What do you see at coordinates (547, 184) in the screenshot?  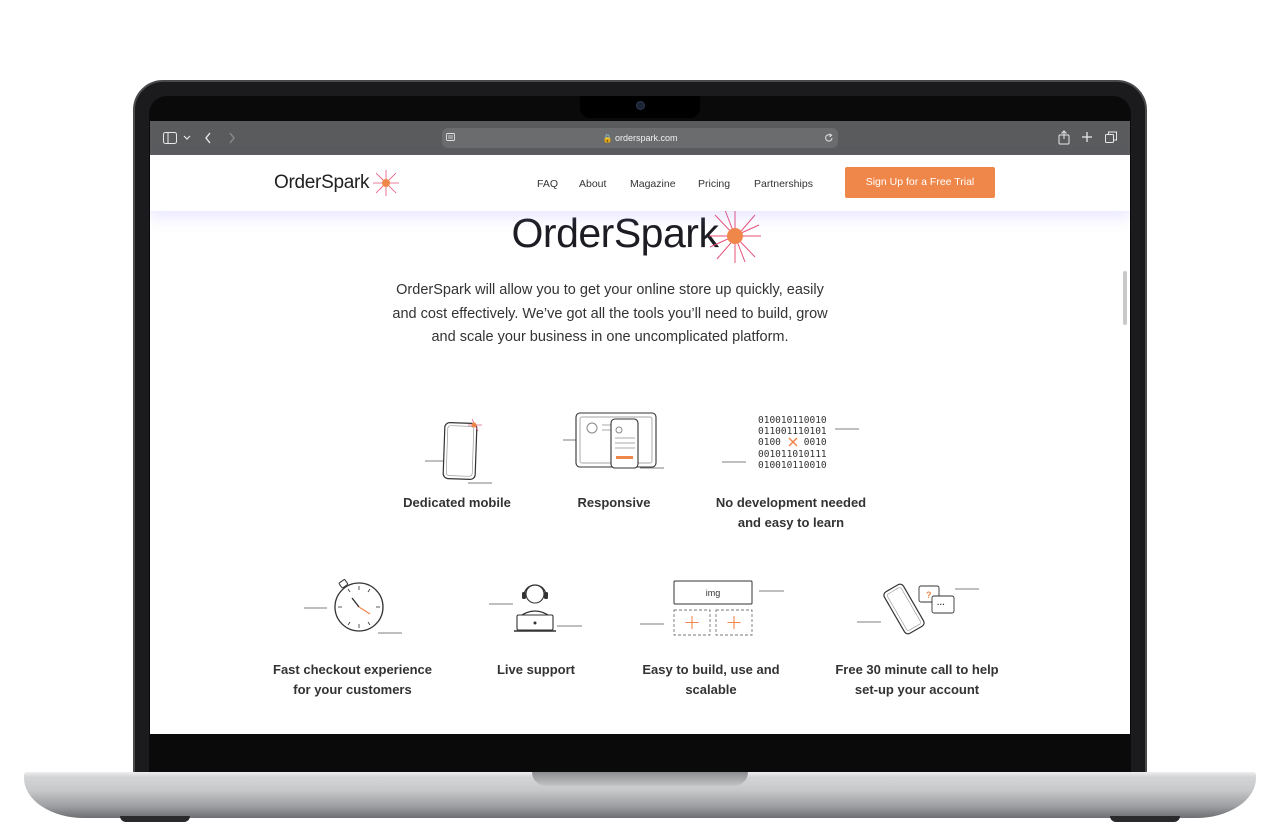 I see `nav-faq: FAQ` at bounding box center [547, 184].